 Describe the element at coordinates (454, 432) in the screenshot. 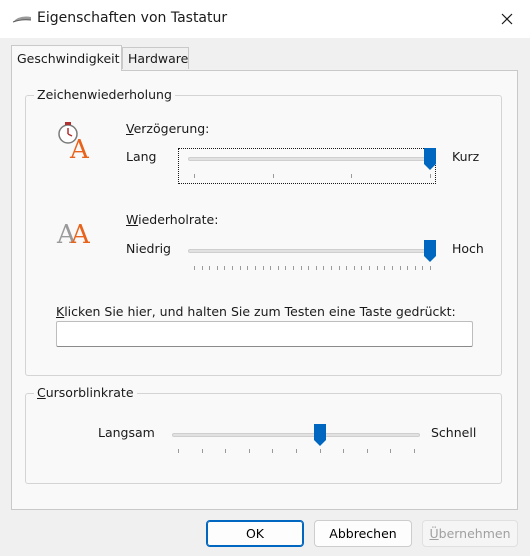

I see `cursor-max-label: Schnell` at that location.